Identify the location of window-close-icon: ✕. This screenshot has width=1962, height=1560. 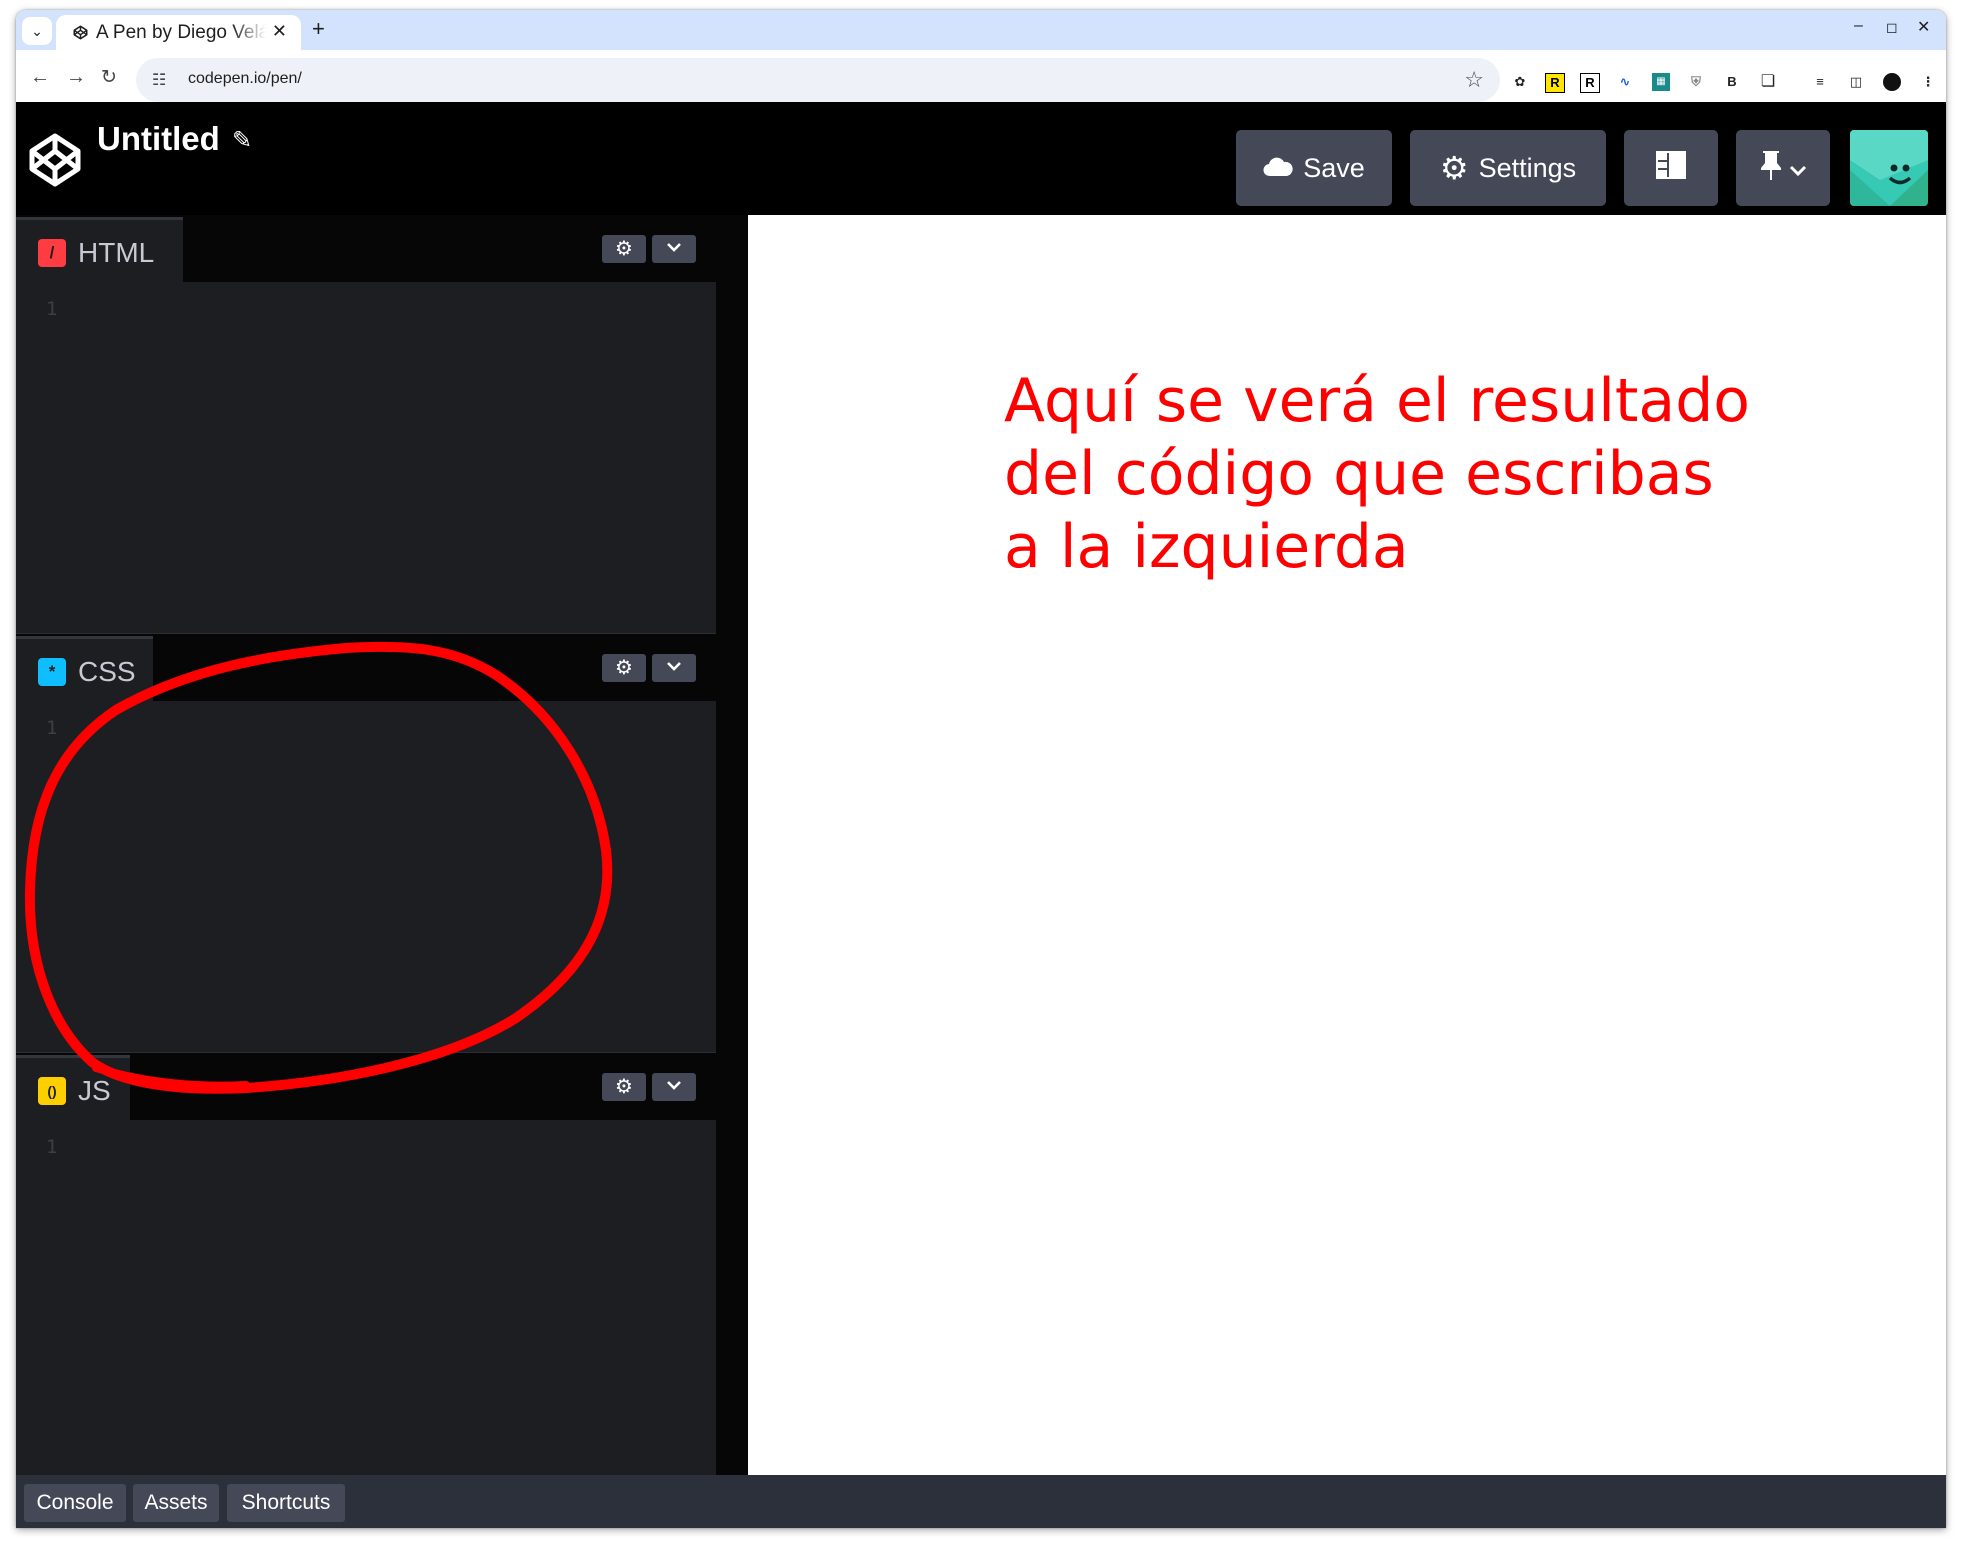
(1923, 27).